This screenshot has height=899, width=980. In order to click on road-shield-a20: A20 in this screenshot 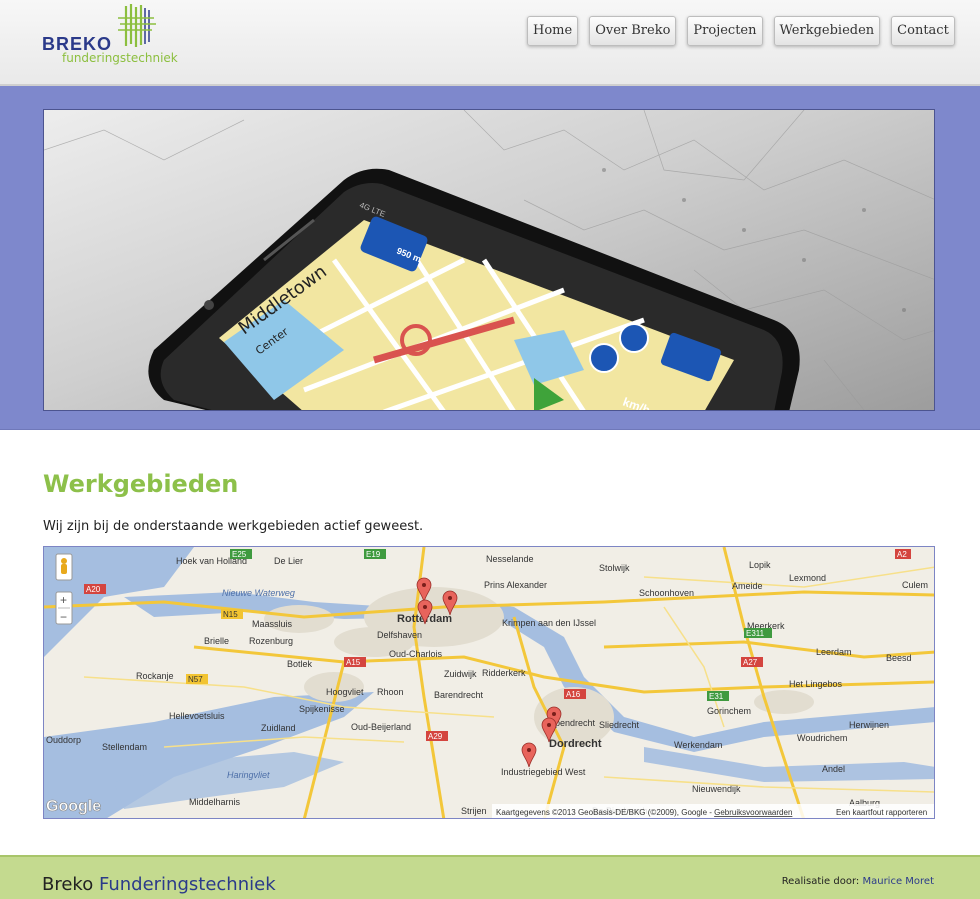, I will do `click(95, 589)`.